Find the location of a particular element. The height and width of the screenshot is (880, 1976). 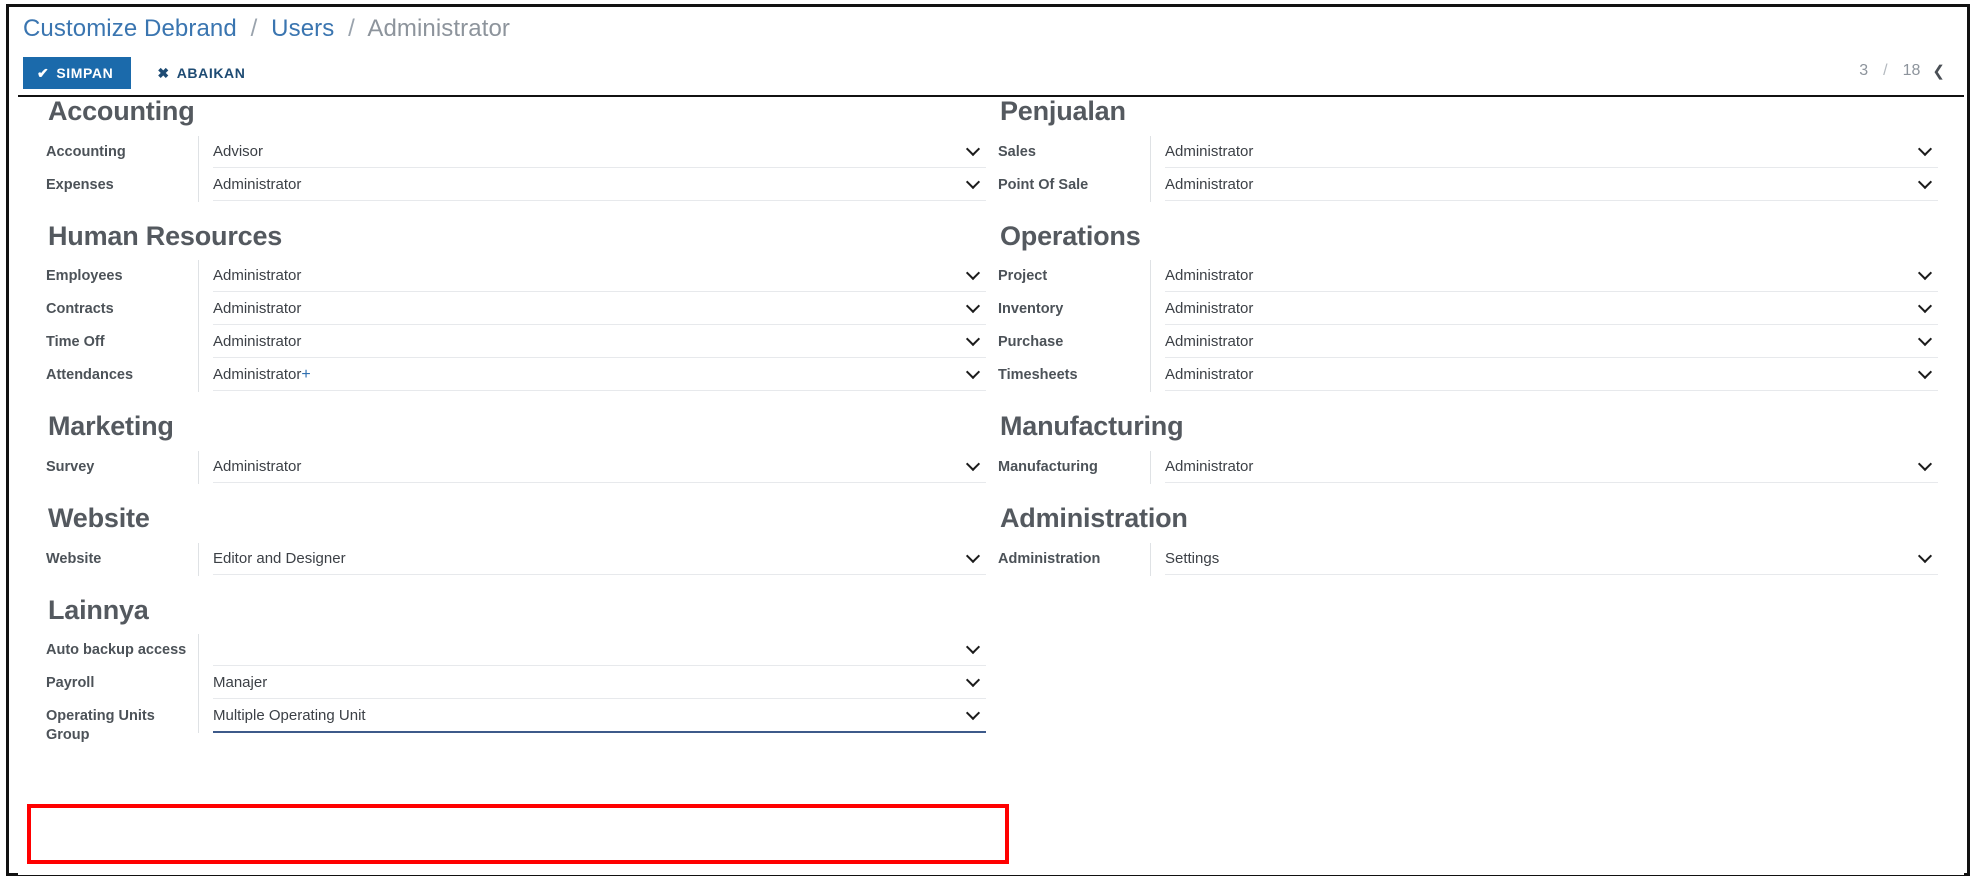

form-row-project: Project Administrator is located at coordinates (1468, 277).